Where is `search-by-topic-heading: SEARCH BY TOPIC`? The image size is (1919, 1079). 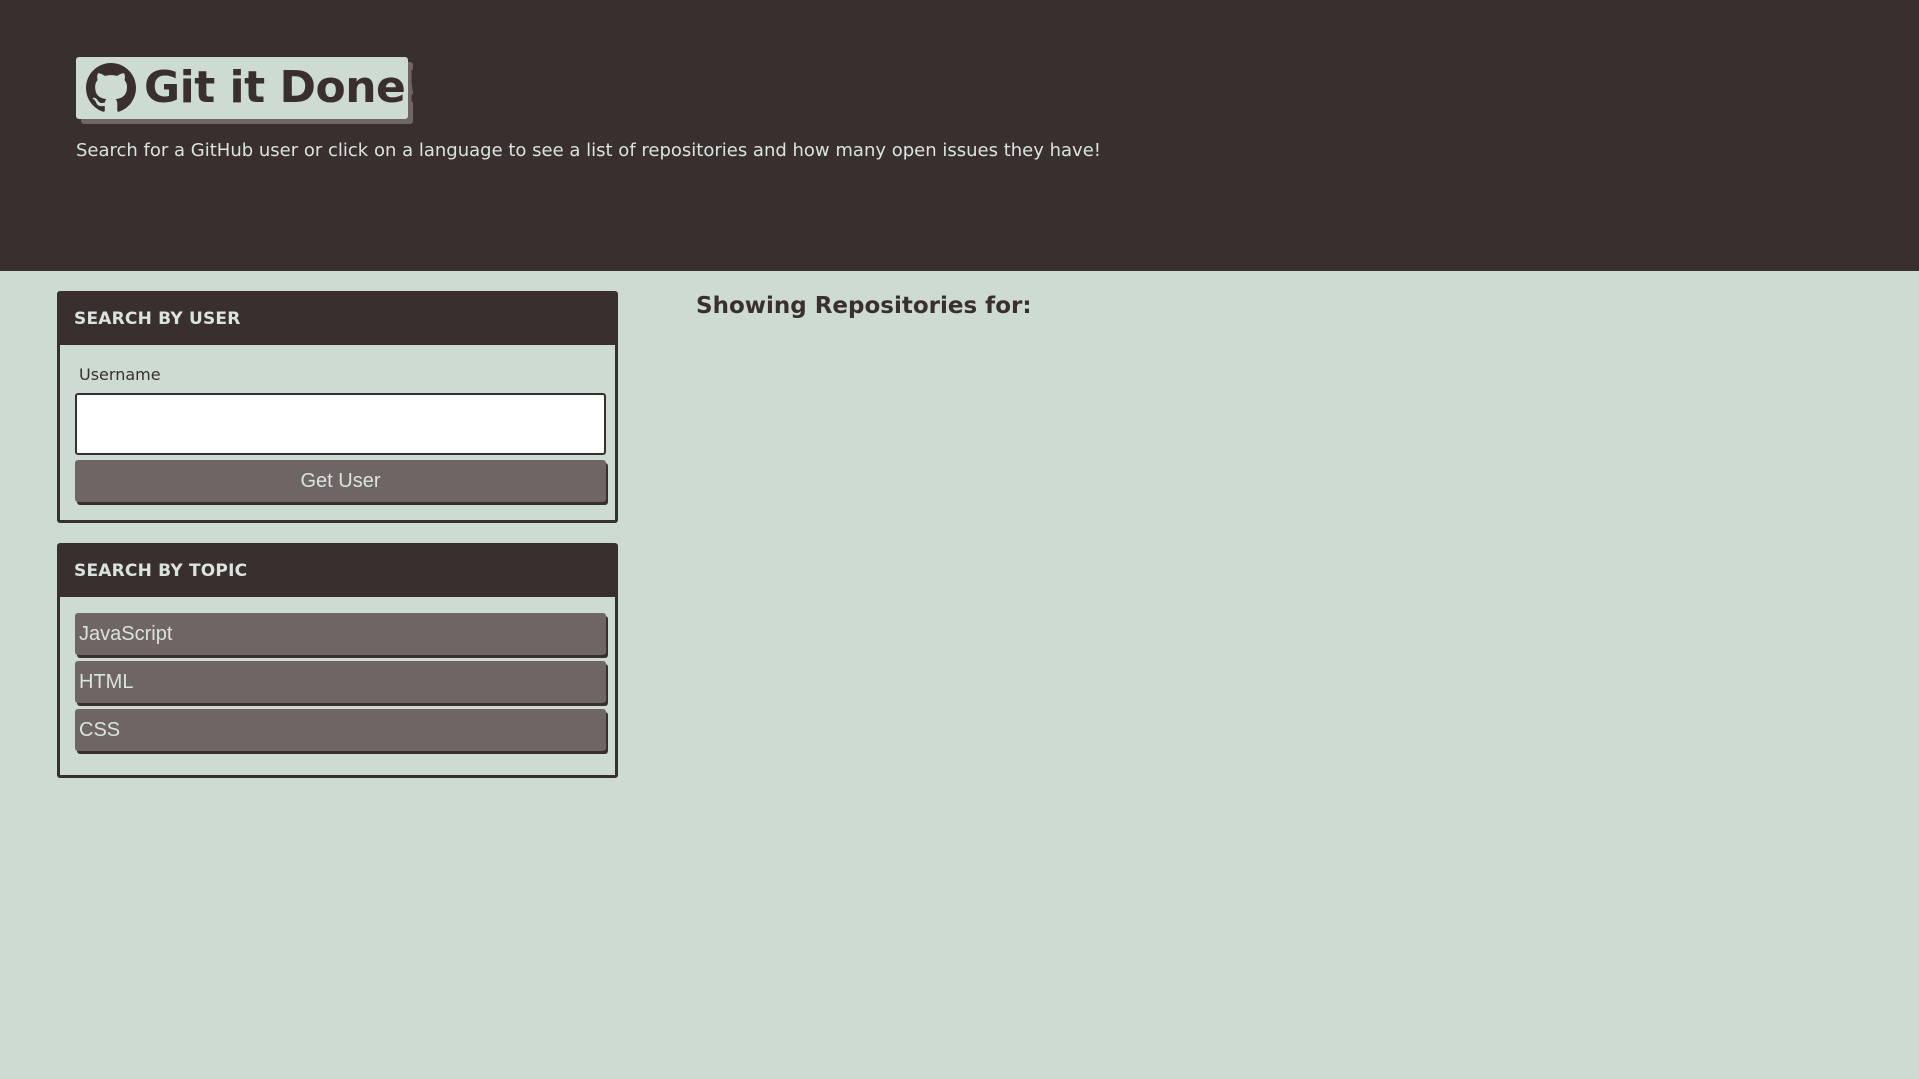 search-by-topic-heading: SEARCH BY TOPIC is located at coordinates (337, 571).